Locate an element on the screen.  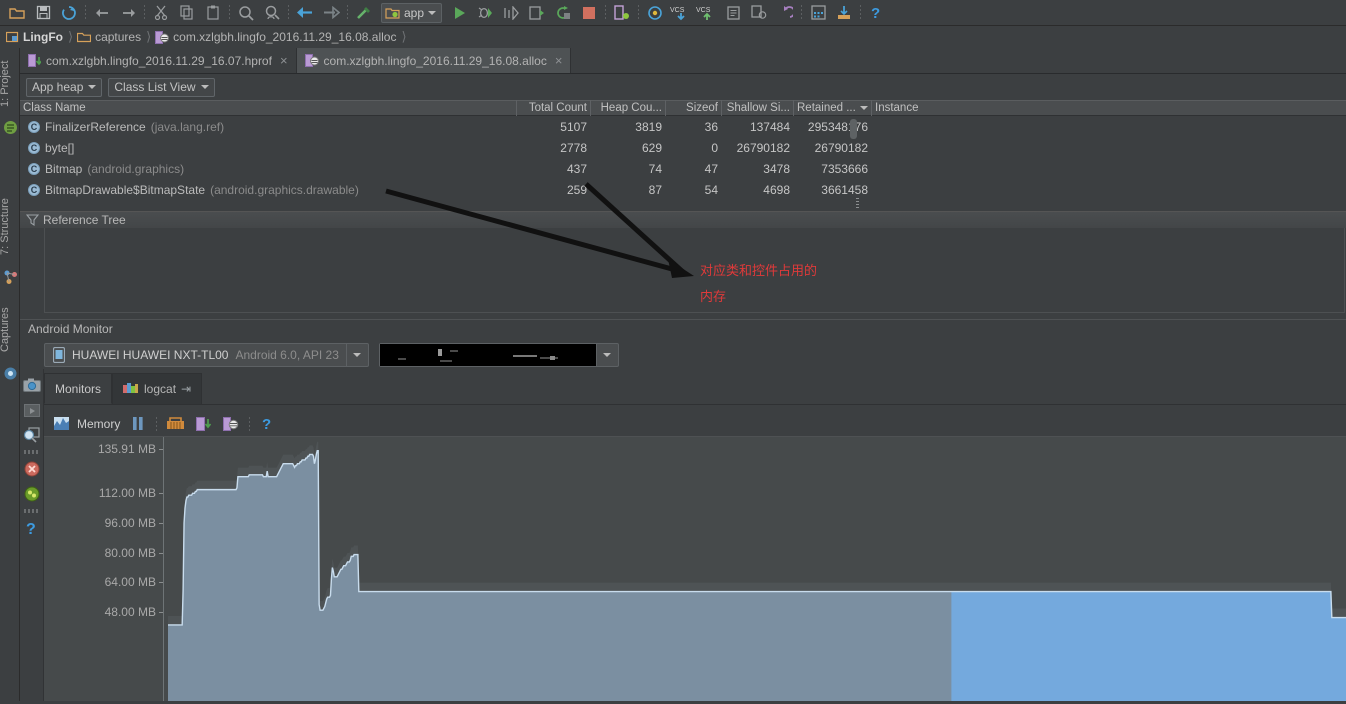
start-allocation-tracking-icon is located at coordinates (231, 424).